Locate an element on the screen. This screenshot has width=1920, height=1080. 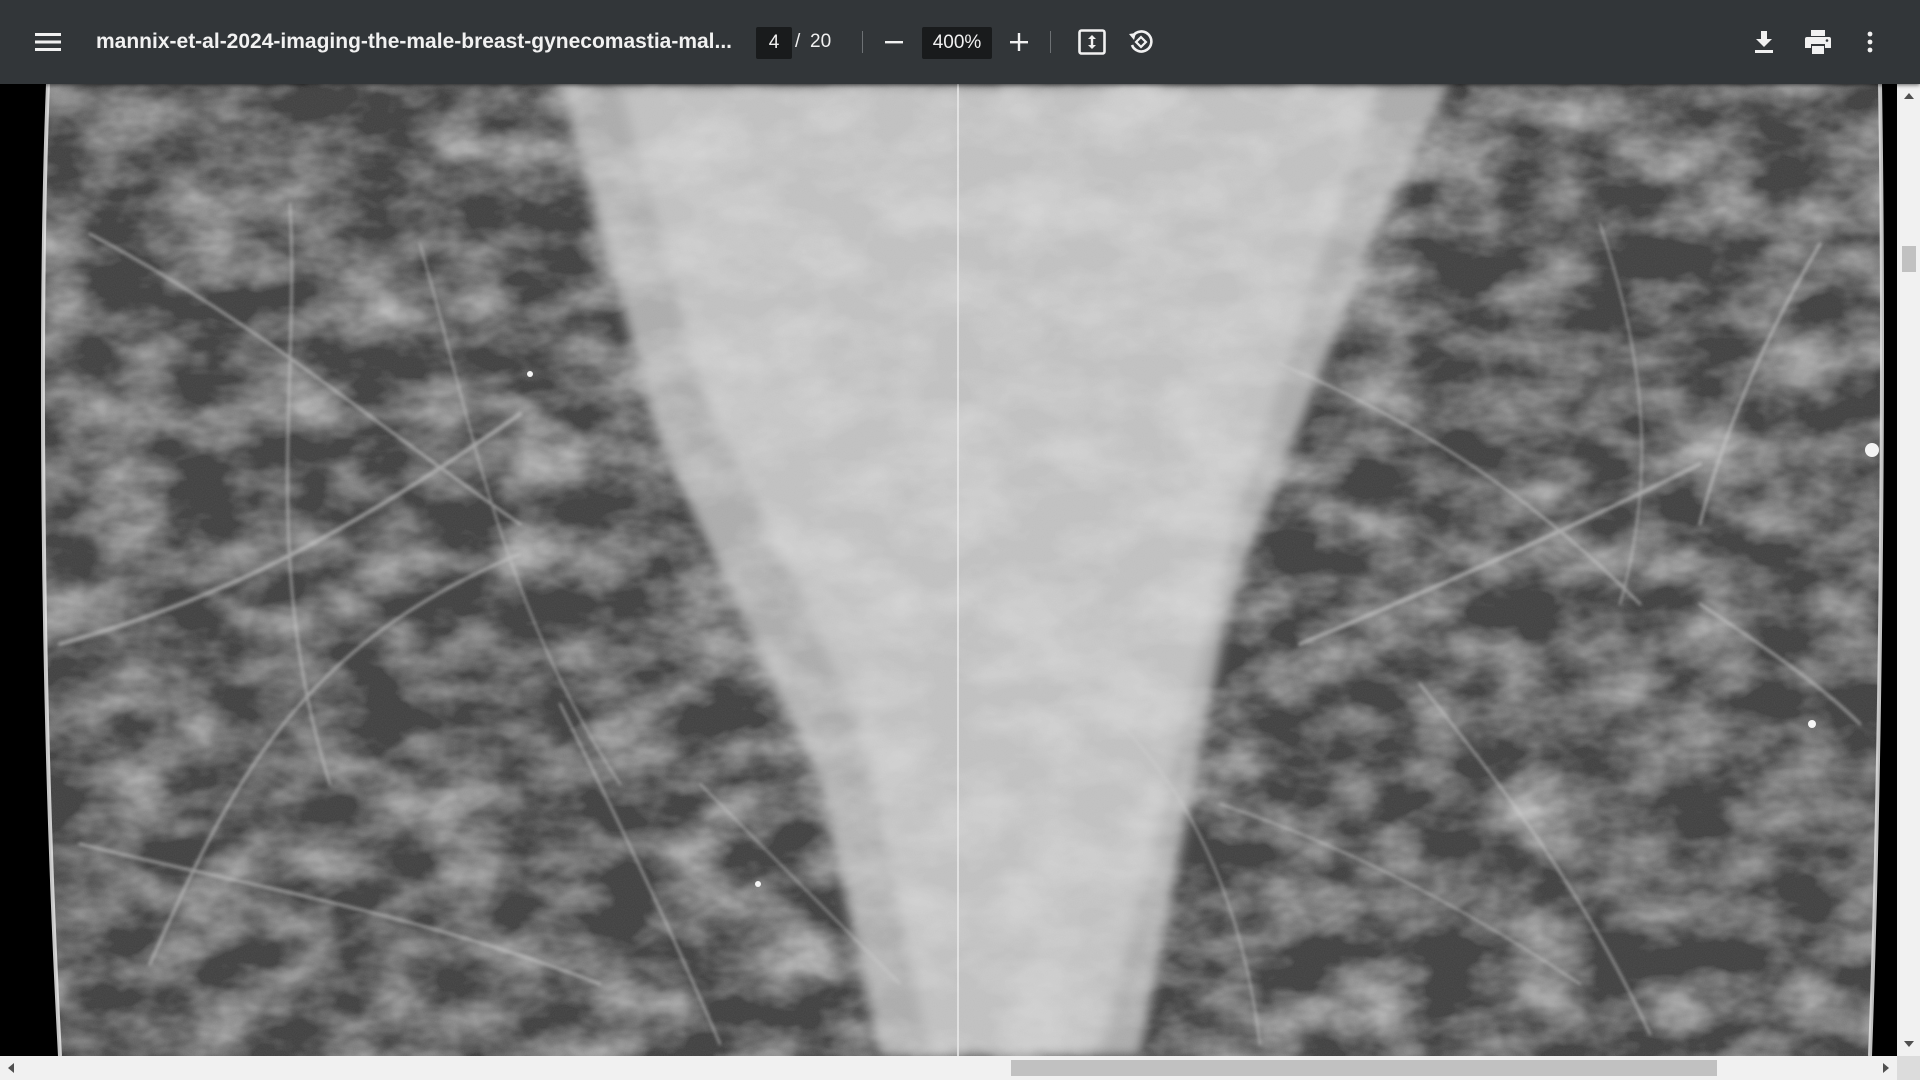
page-number-input is located at coordinates (774, 43).